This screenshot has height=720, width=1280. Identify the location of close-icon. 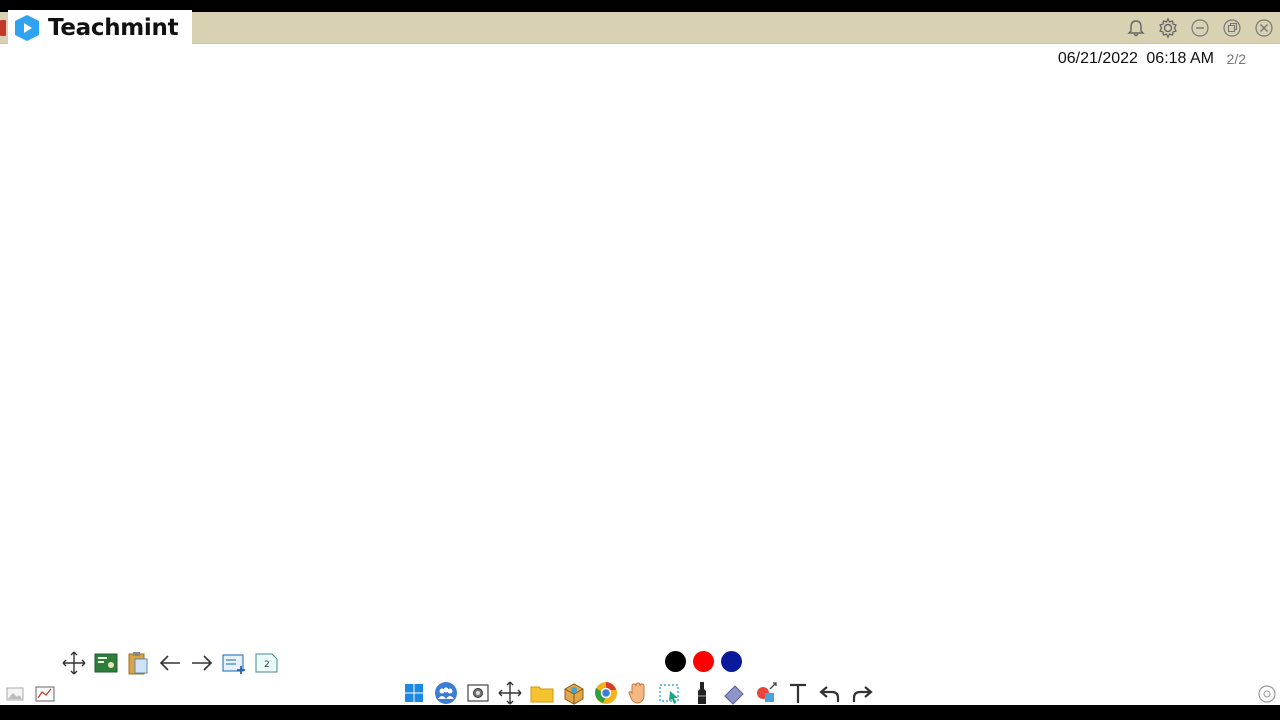
(1264, 27).